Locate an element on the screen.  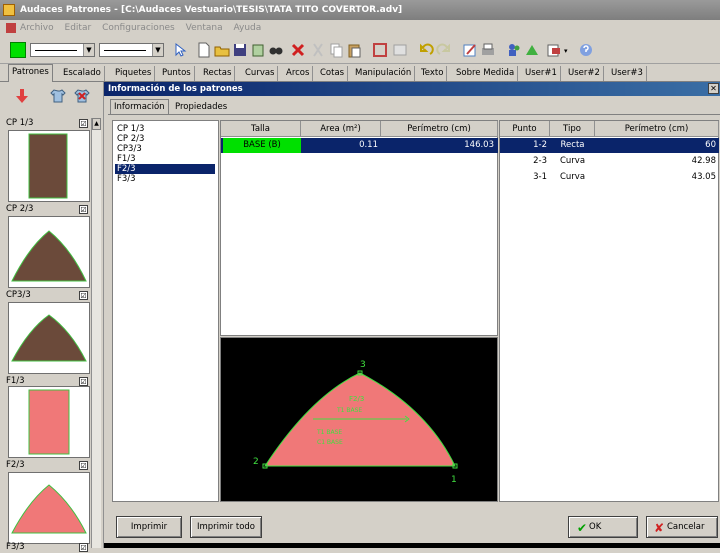
point-label-1: 1 is located at coordinates (454, 480).